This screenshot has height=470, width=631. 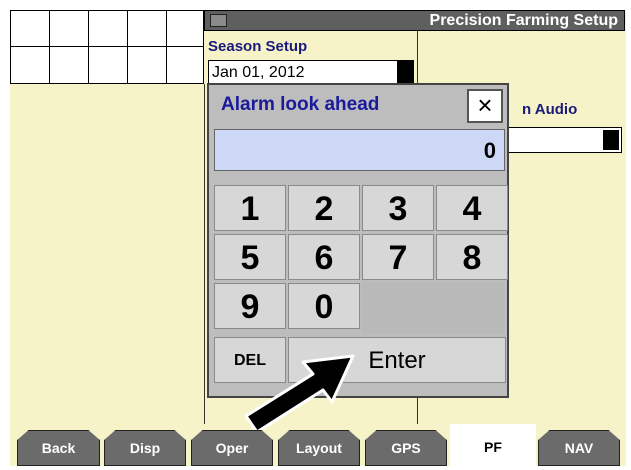 I want to click on key-9: 9, so click(x=250, y=306).